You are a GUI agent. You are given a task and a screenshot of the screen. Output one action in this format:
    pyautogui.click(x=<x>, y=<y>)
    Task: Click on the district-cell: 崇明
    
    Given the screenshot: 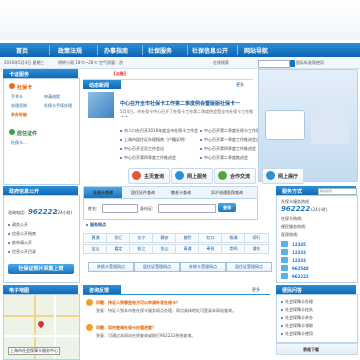 What is the action you would take?
    pyautogui.click(x=233, y=249)
    